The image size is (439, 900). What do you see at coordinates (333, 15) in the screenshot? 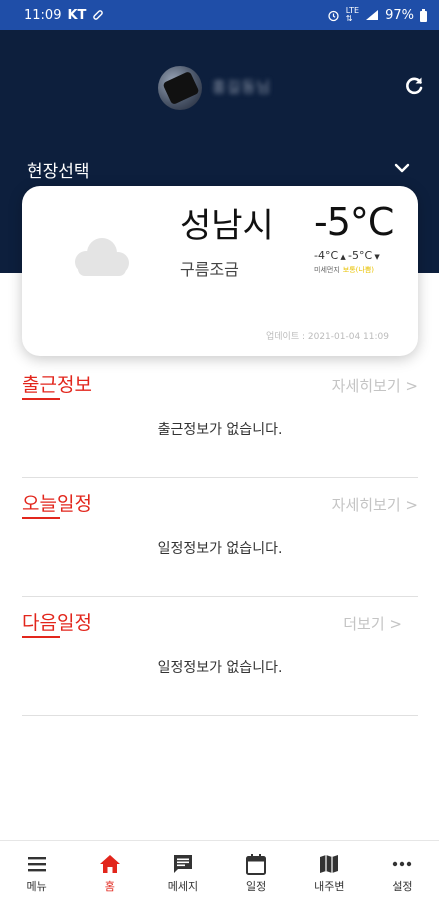
I see `alarm-icon` at bounding box center [333, 15].